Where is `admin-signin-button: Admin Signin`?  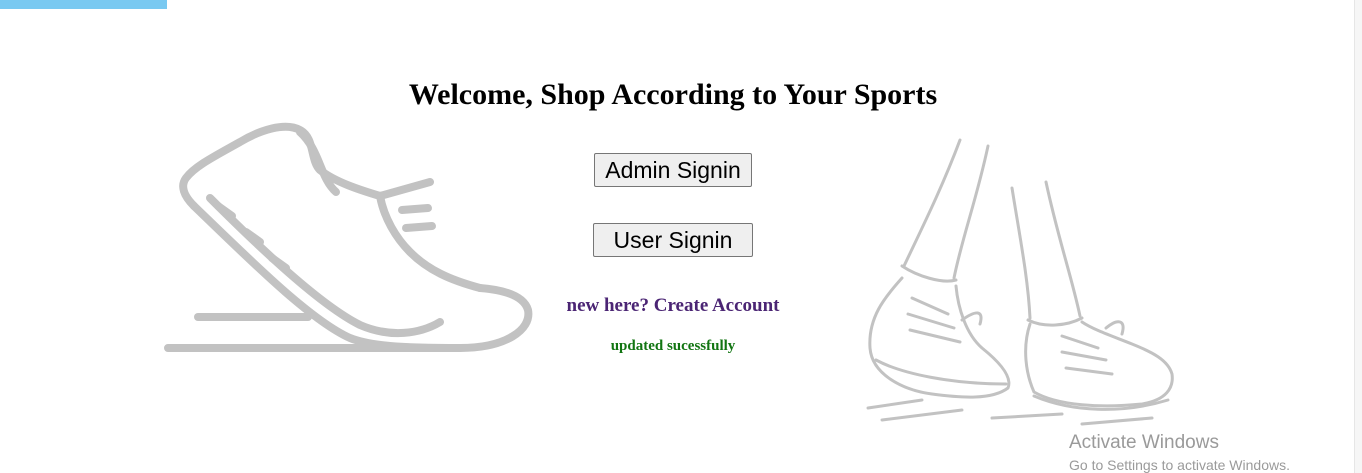
admin-signin-button: Admin Signin is located at coordinates (673, 170).